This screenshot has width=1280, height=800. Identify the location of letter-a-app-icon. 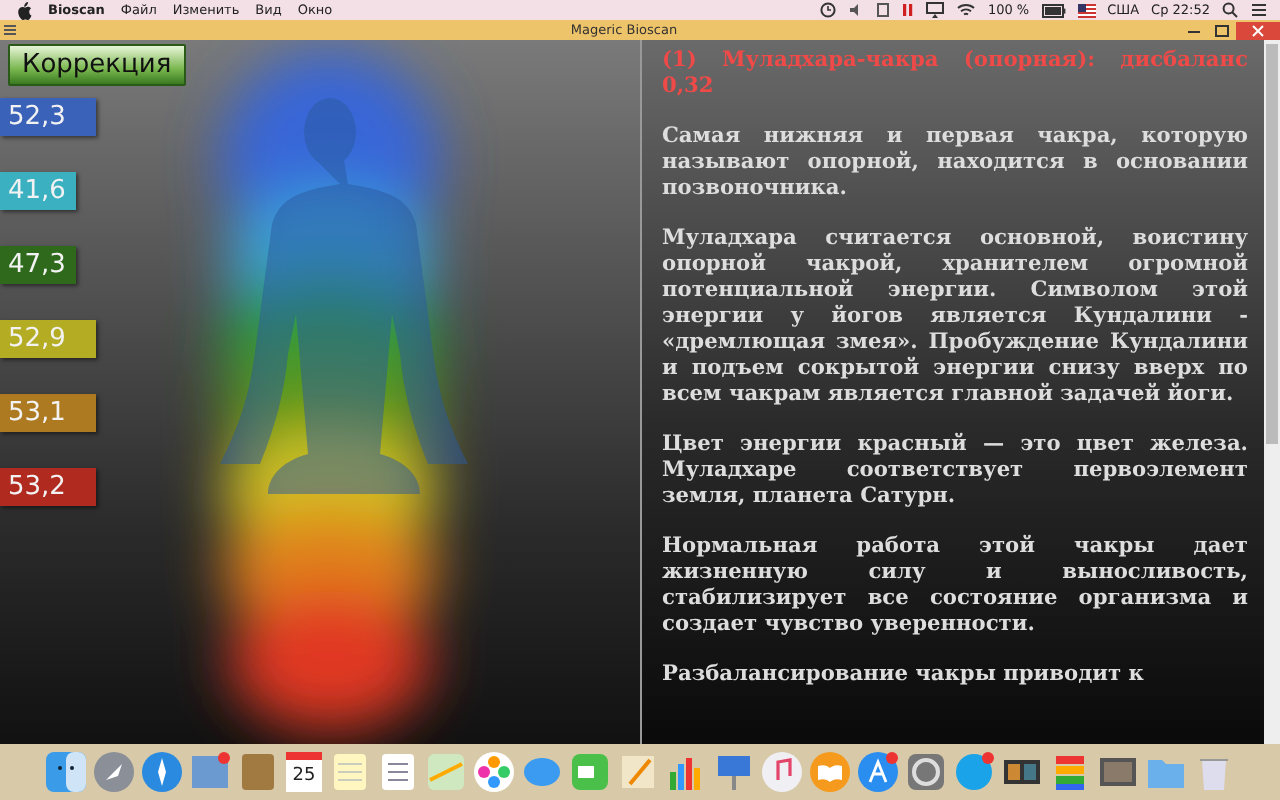
(878, 772).